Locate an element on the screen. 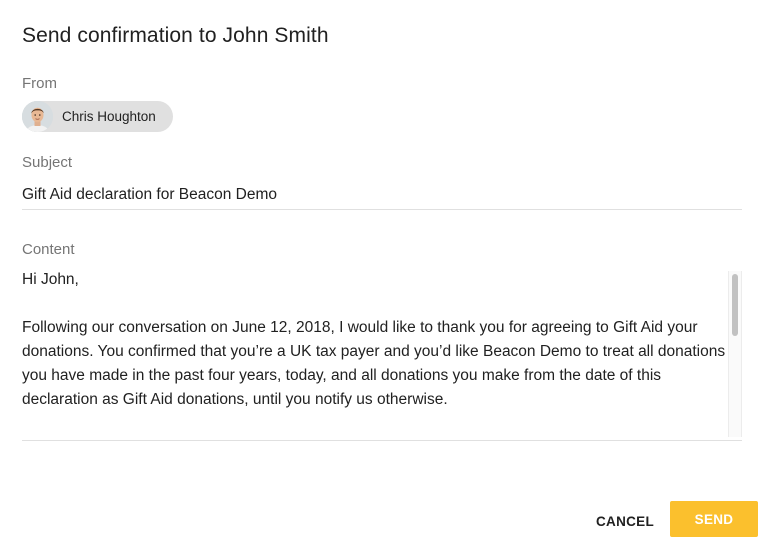 The image size is (764, 544). content-greeting: Hi John, is located at coordinates (50, 279).